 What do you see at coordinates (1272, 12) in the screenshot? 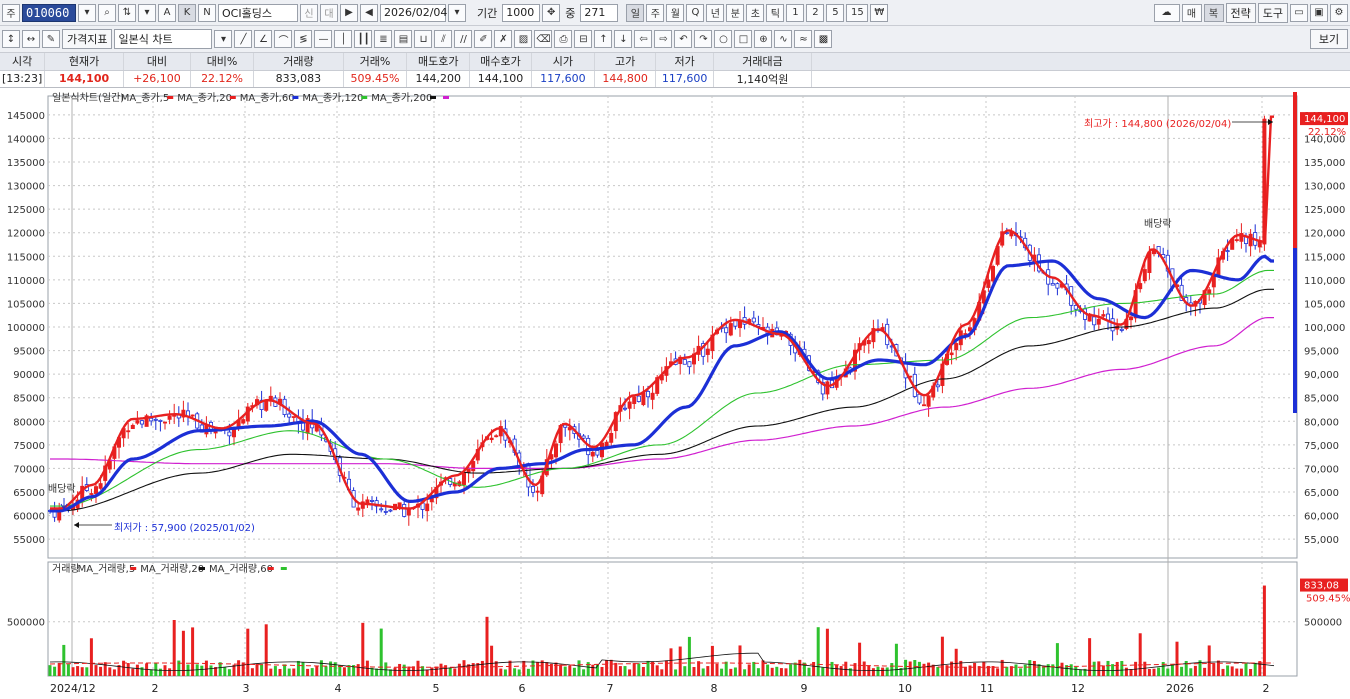
I see `tools-button: 도구` at bounding box center [1272, 12].